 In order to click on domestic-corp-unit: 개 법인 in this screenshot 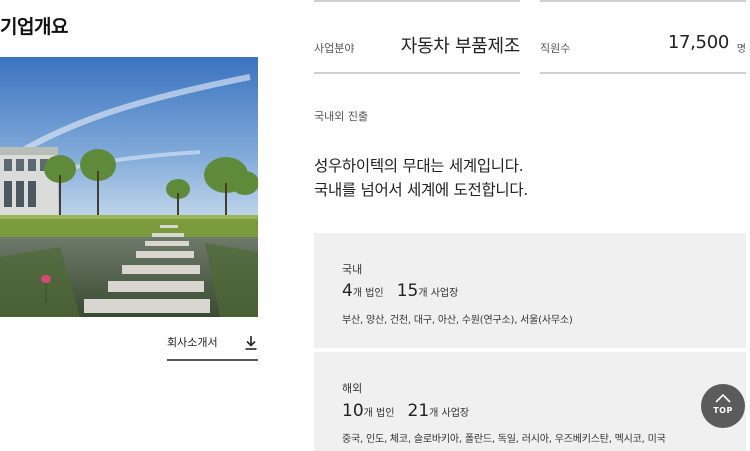, I will do `click(368, 293)`.